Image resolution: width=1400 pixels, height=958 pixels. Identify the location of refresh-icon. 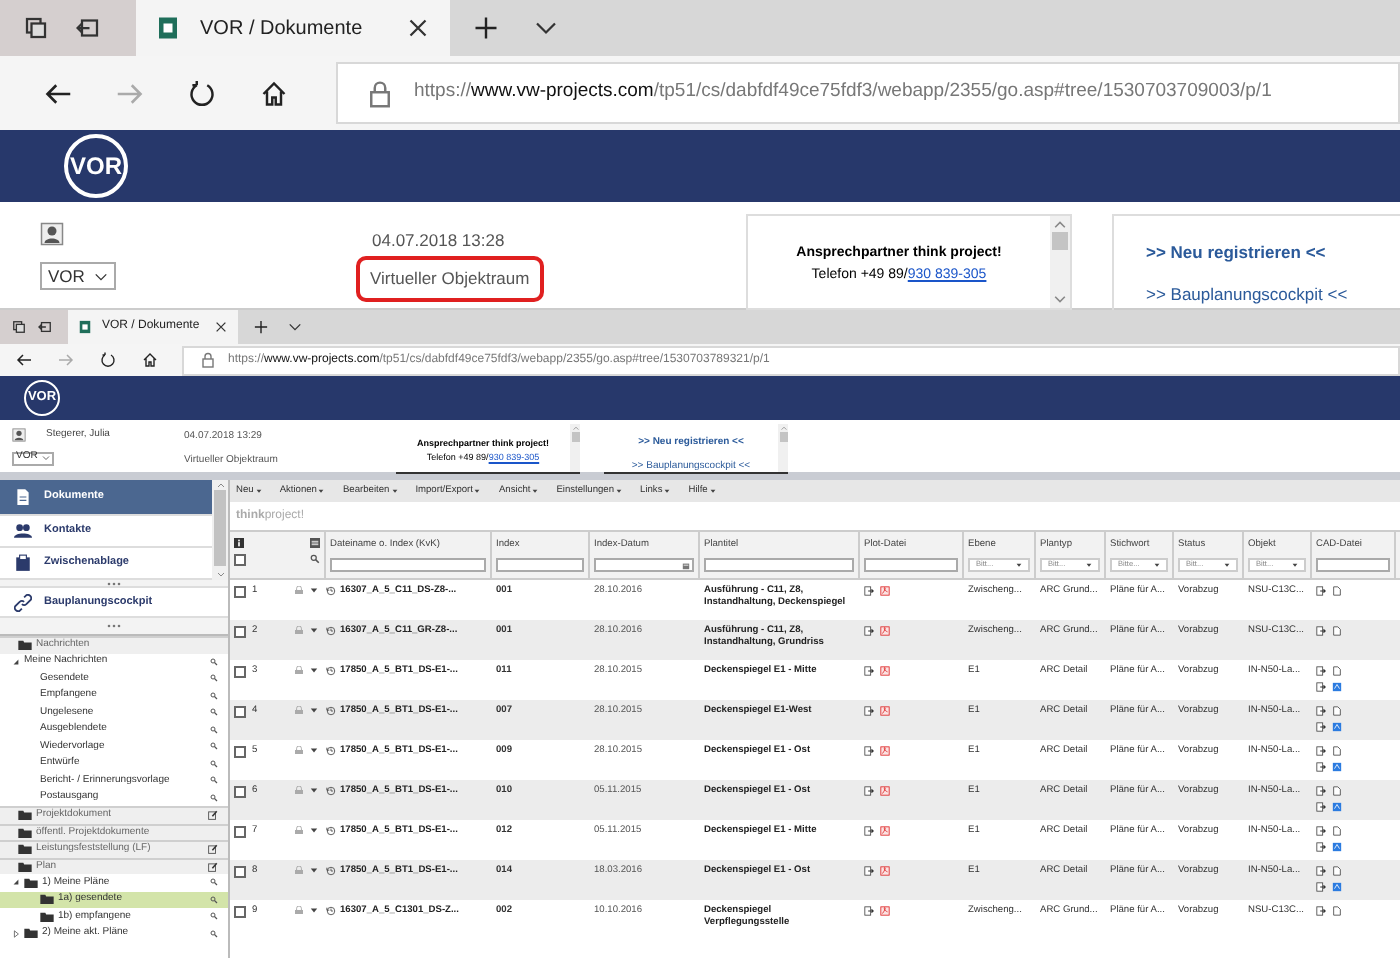
(108, 360).